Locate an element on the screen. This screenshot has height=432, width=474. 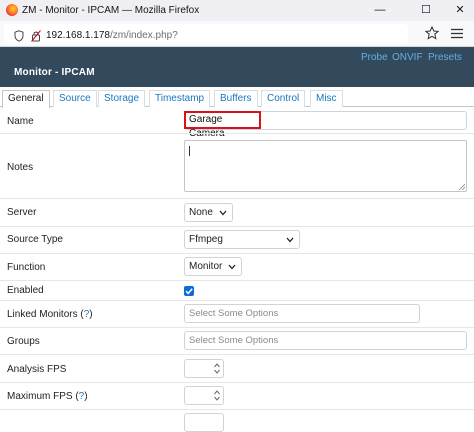
notes-textarea is located at coordinates (325, 166).